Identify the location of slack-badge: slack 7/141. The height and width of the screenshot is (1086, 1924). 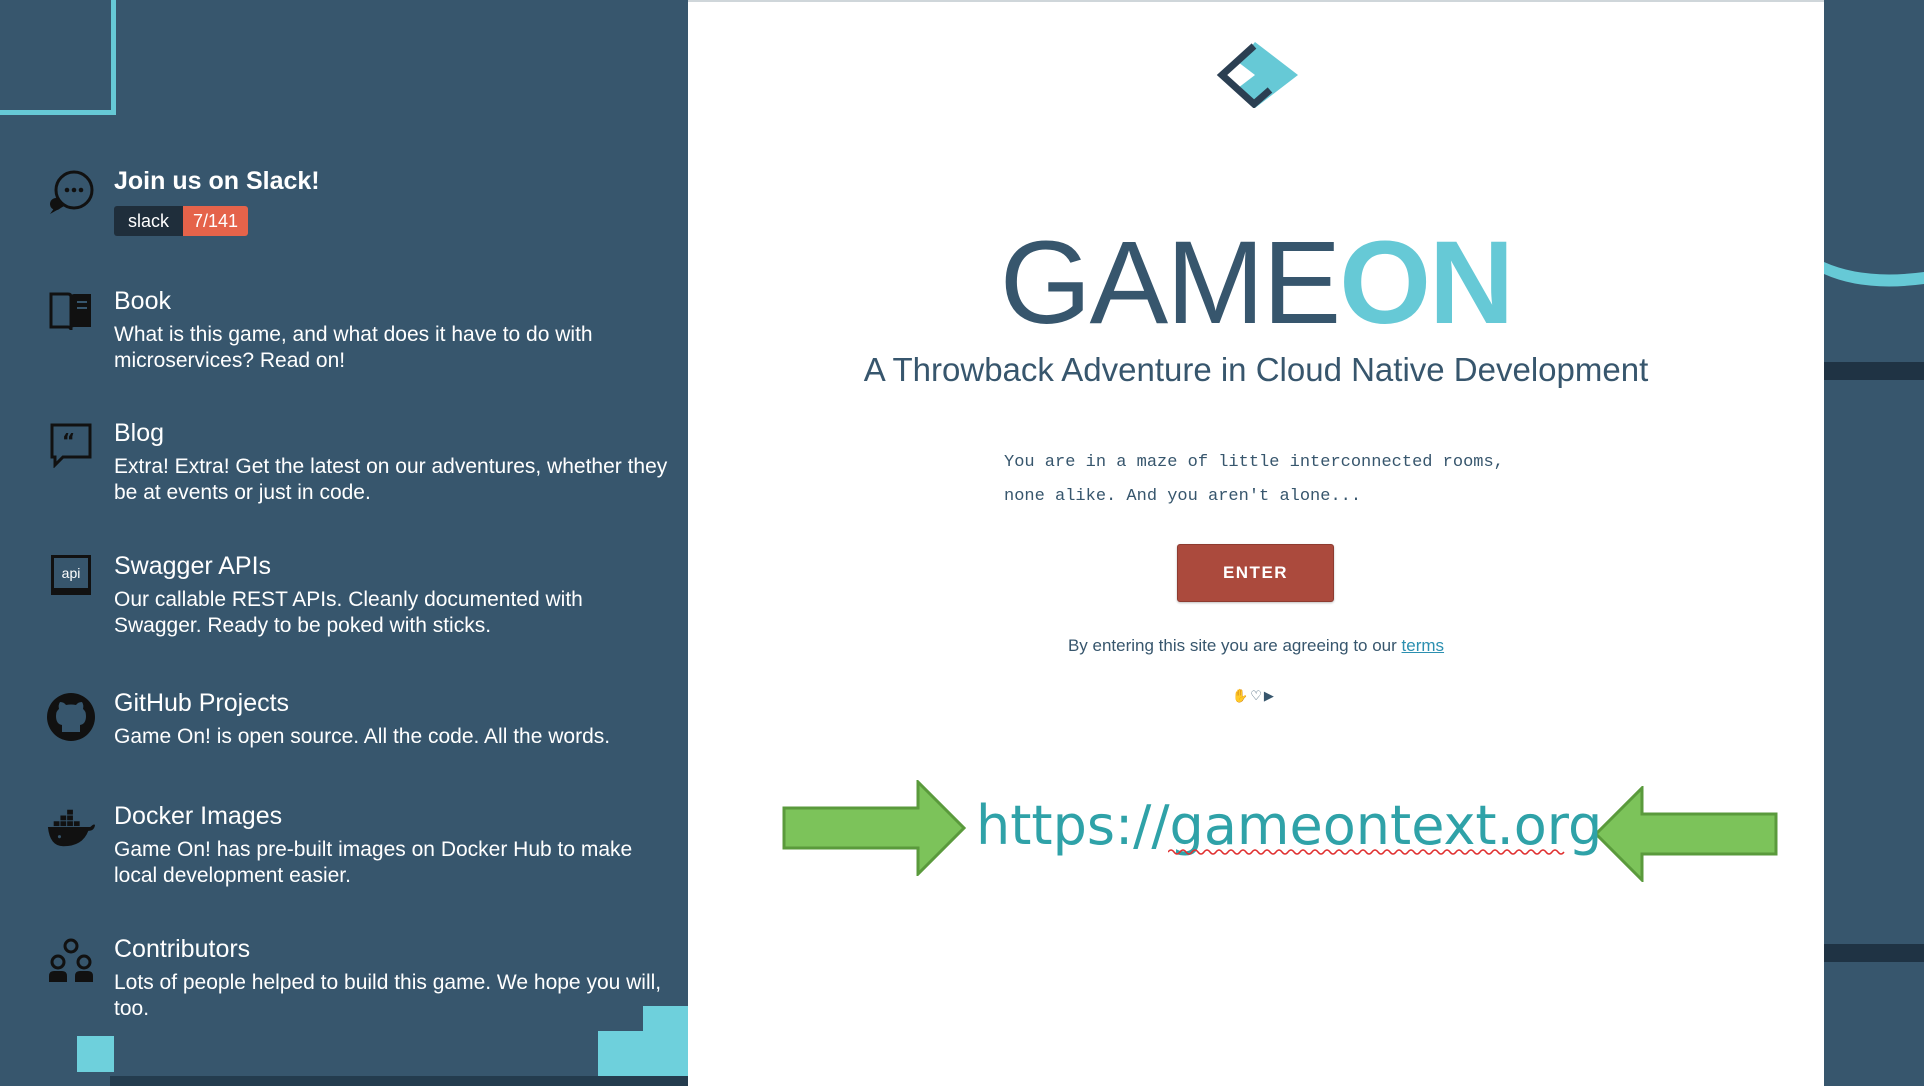
(181, 221).